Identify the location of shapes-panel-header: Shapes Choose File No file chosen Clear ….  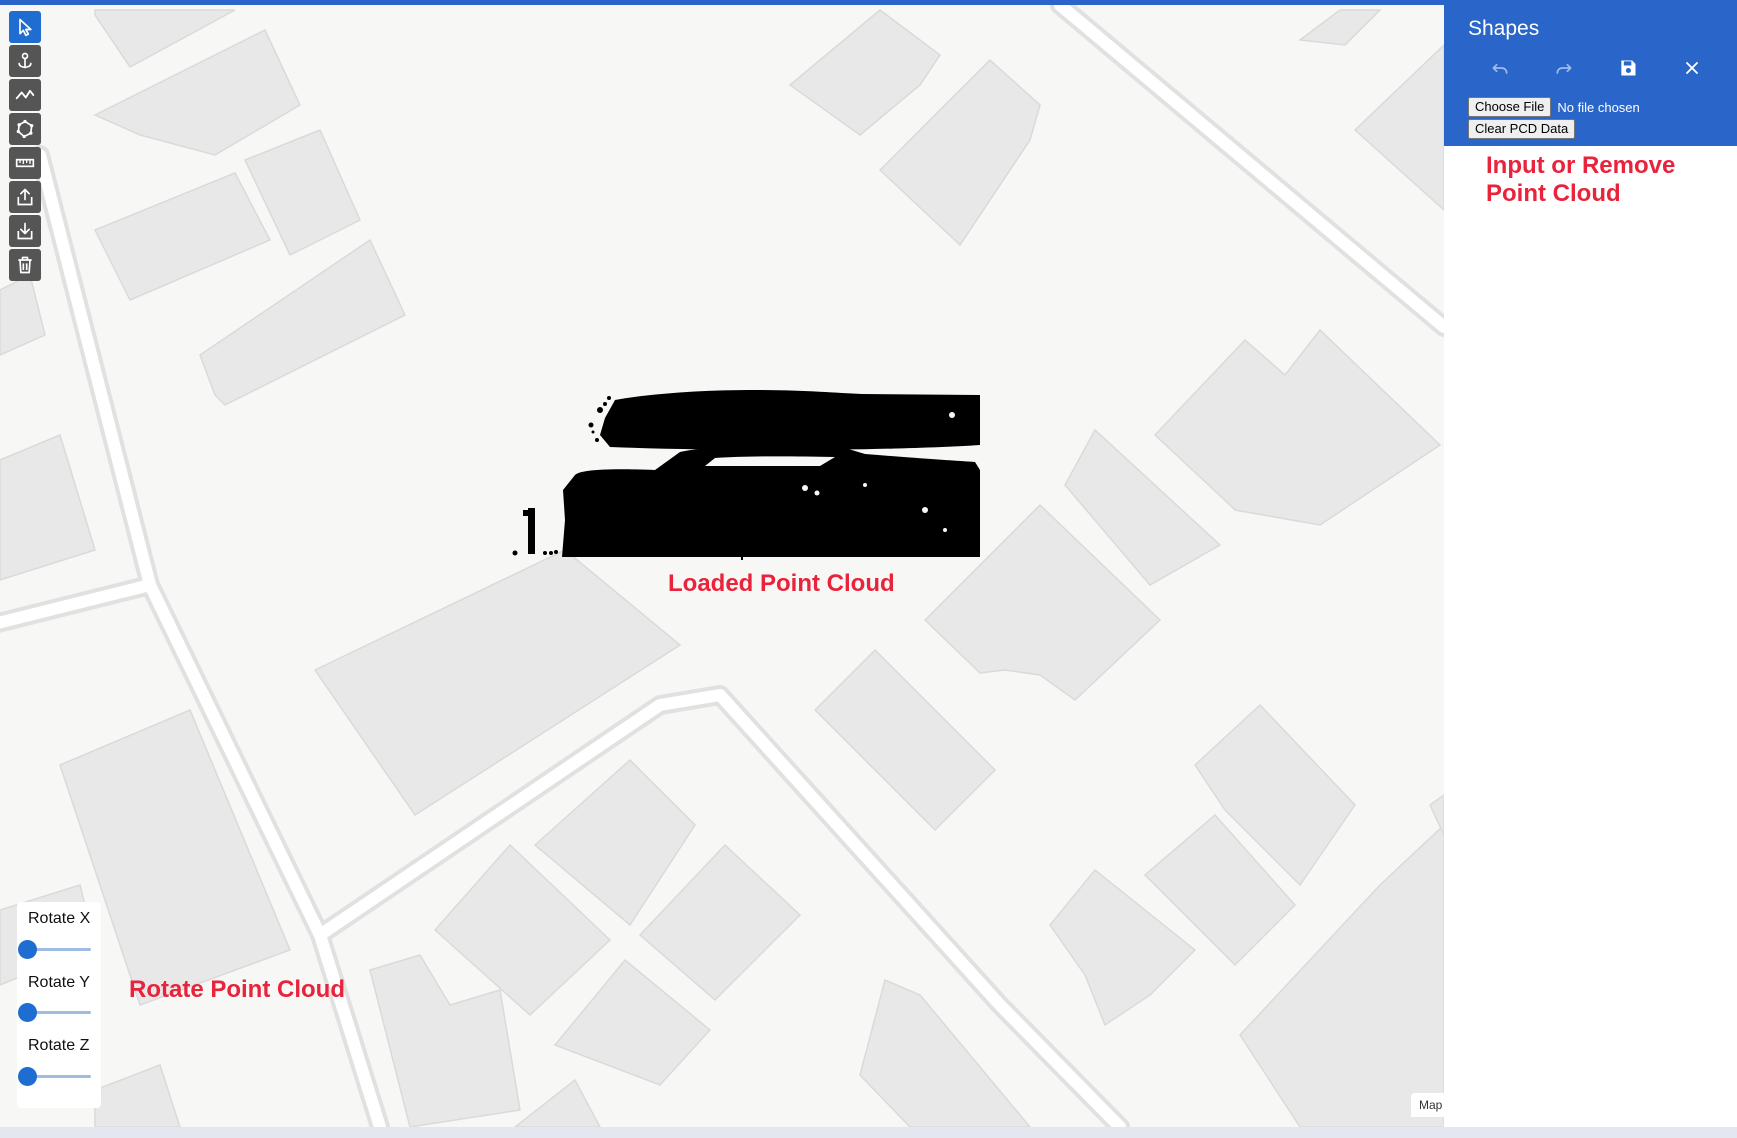
(1590, 75).